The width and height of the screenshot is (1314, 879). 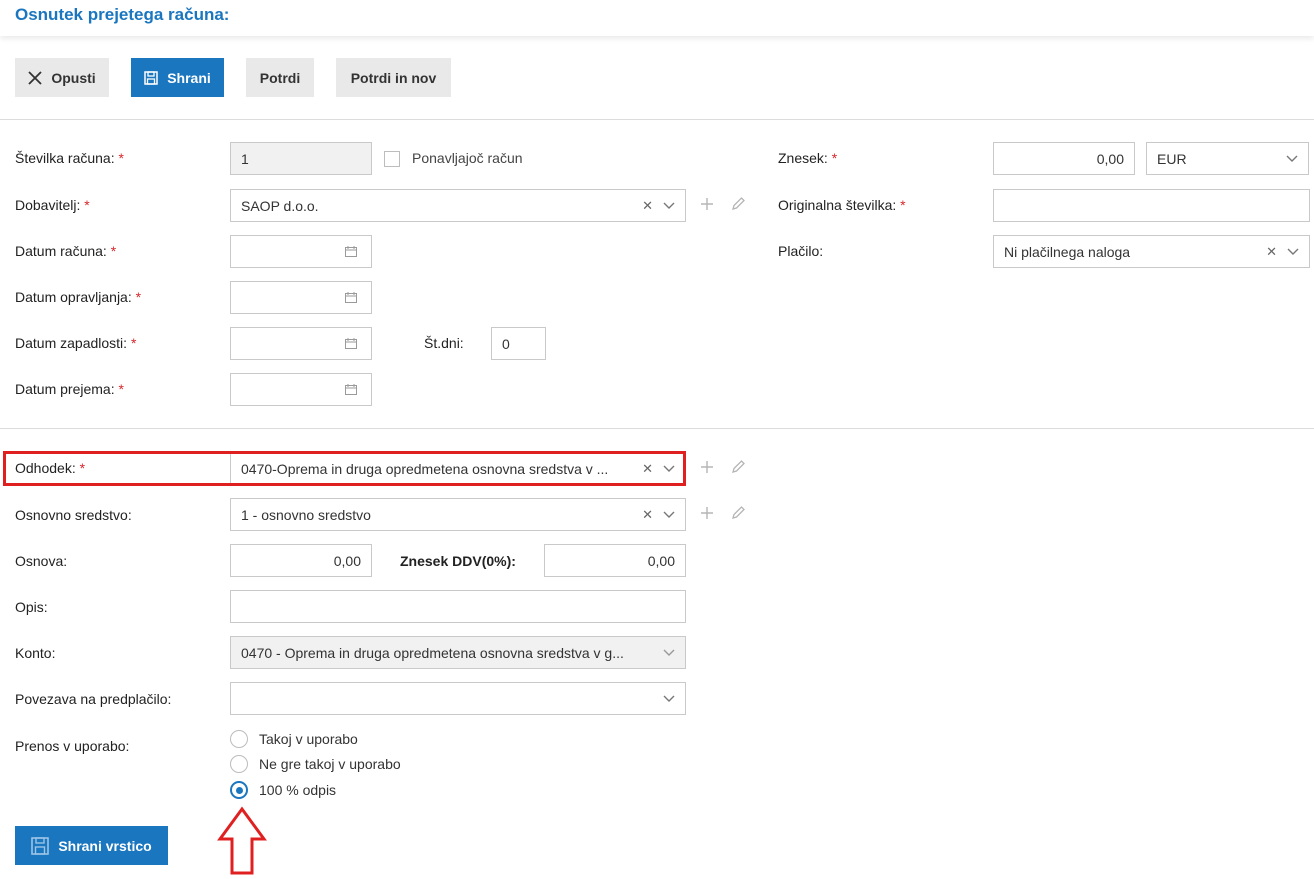 What do you see at coordinates (66, 251) in the screenshot?
I see `invoice-date-label: Datum računa: *` at bounding box center [66, 251].